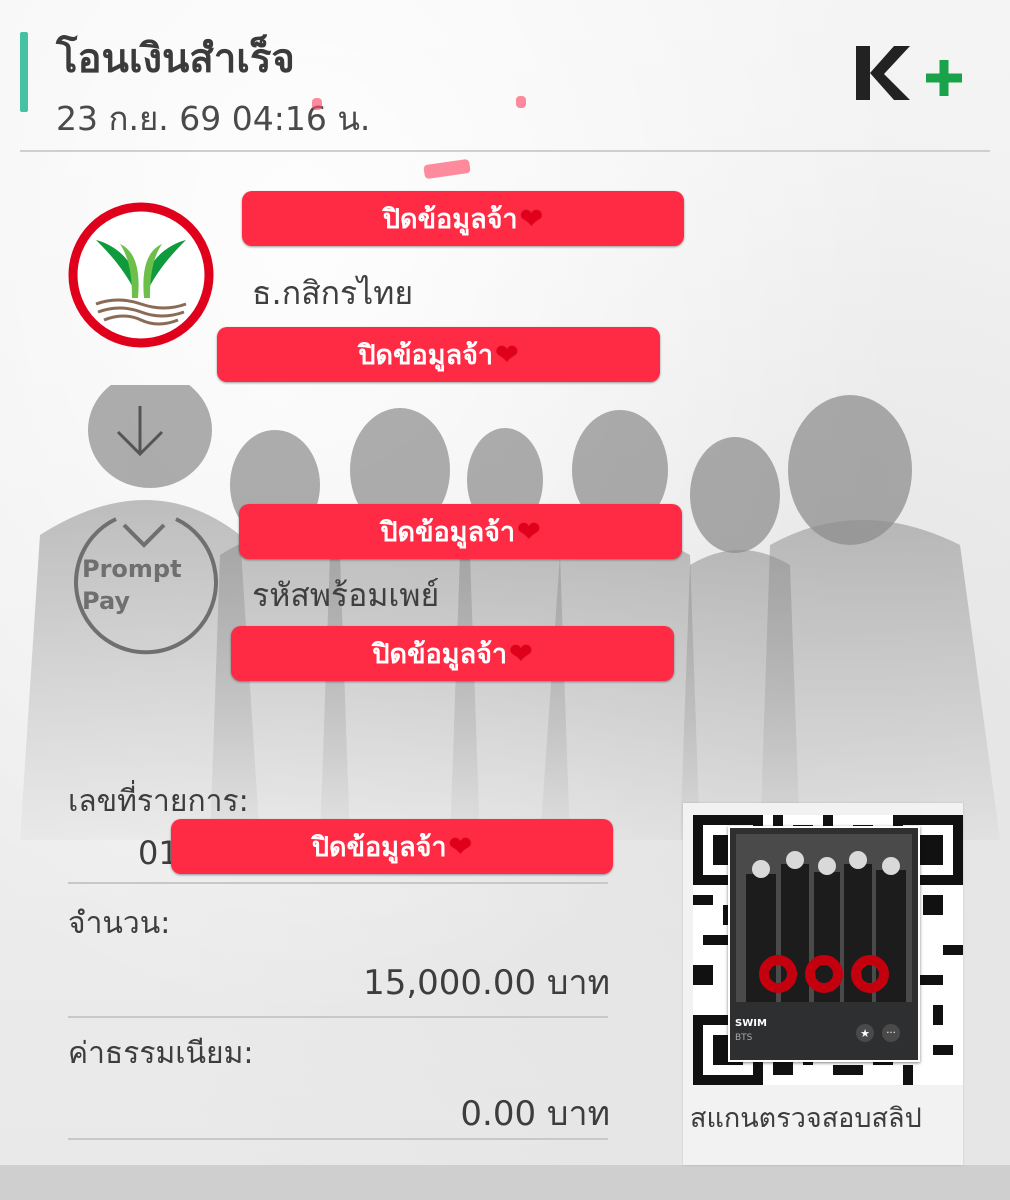 This screenshot has height=1200, width=1010. I want to click on album-photo, so click(824, 918).